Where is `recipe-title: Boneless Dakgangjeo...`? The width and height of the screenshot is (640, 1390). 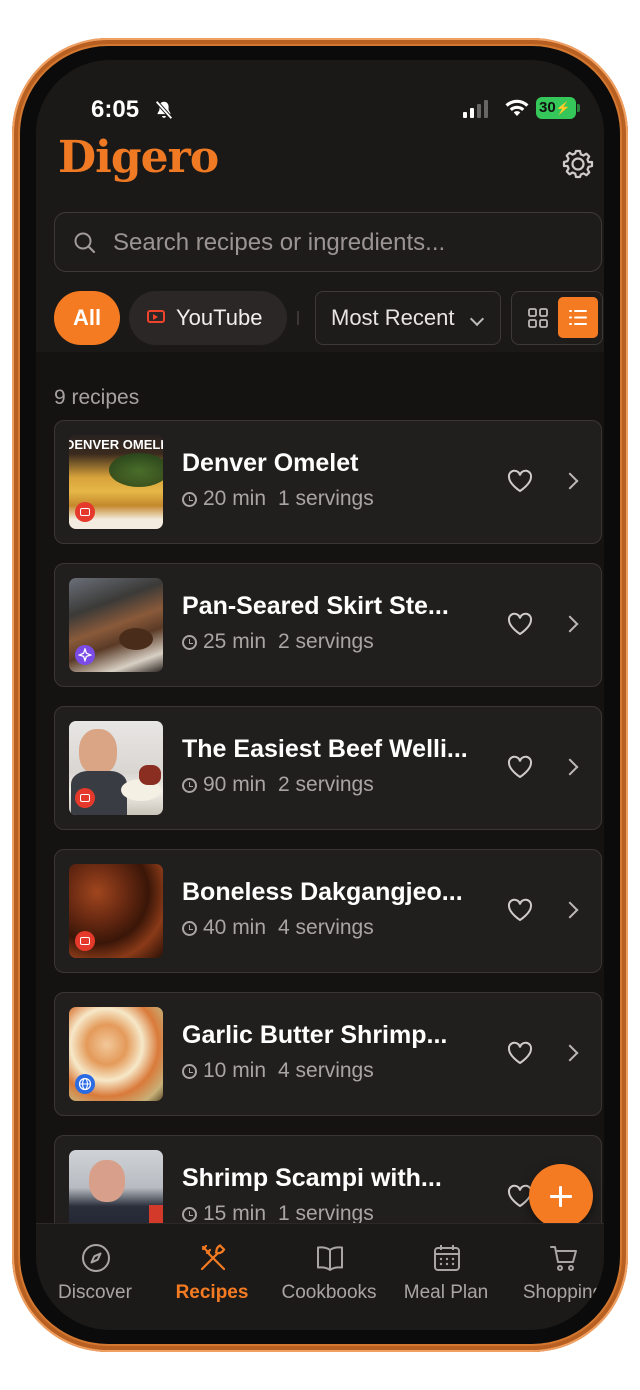
recipe-title: Boneless Dakgangjeo... is located at coordinates (322, 892).